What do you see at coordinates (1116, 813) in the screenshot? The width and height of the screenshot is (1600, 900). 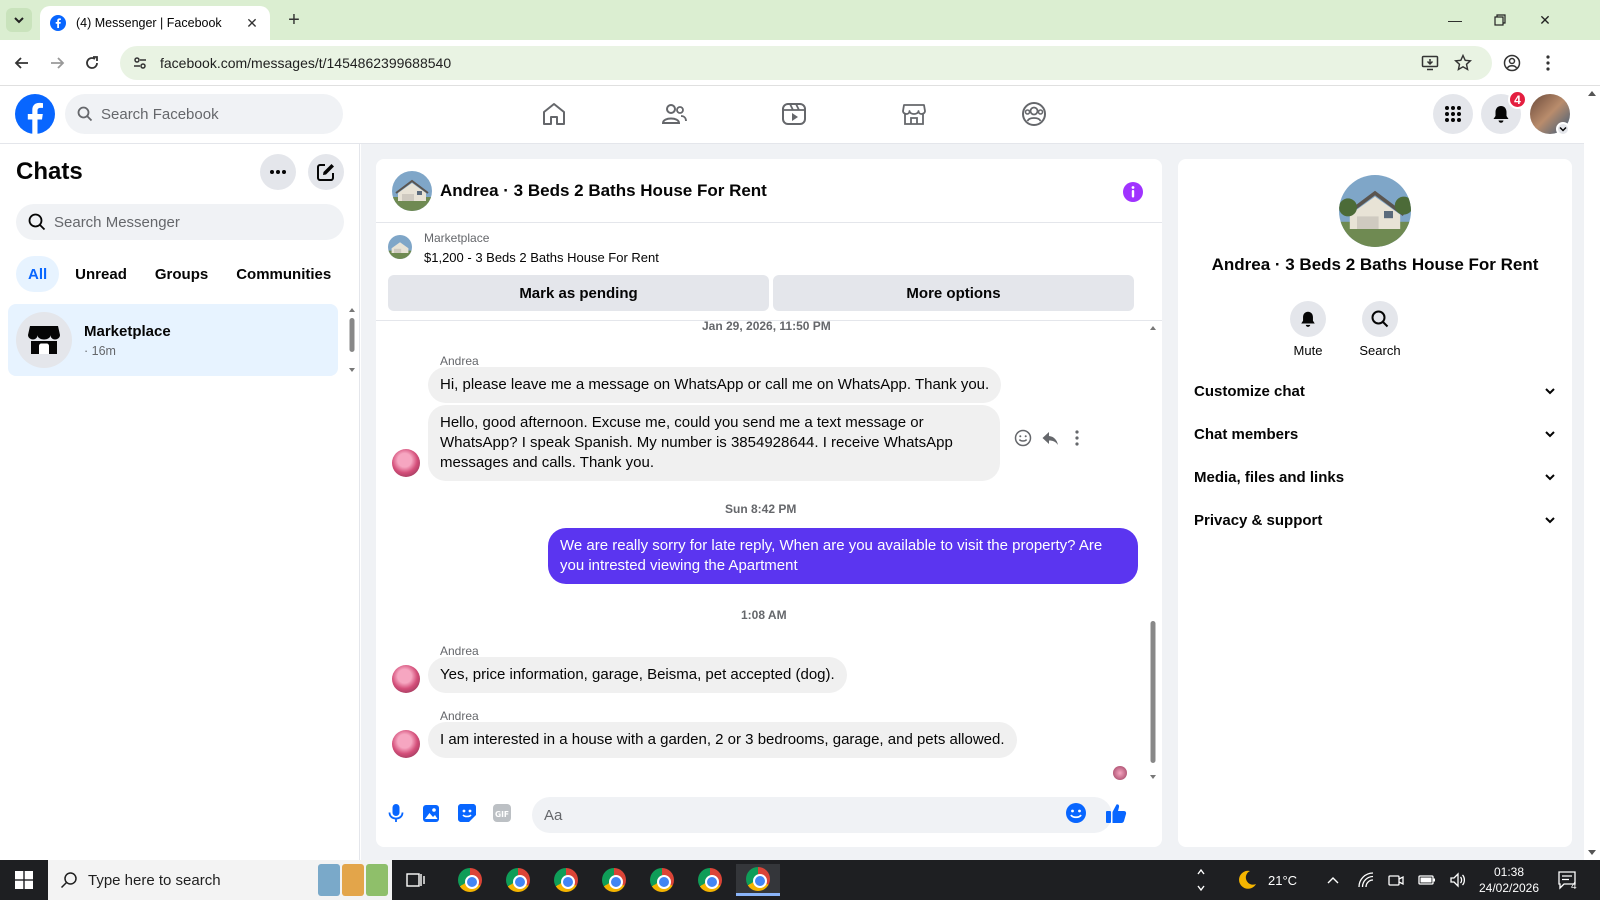 I see `like-thumb-icon` at bounding box center [1116, 813].